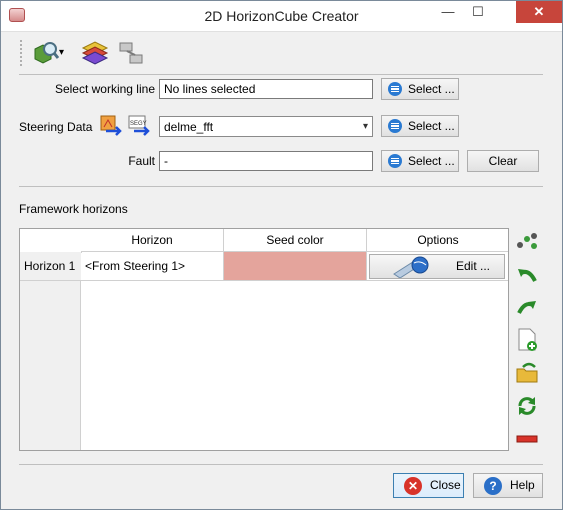  I want to click on seed-color-cell, so click(295, 266).